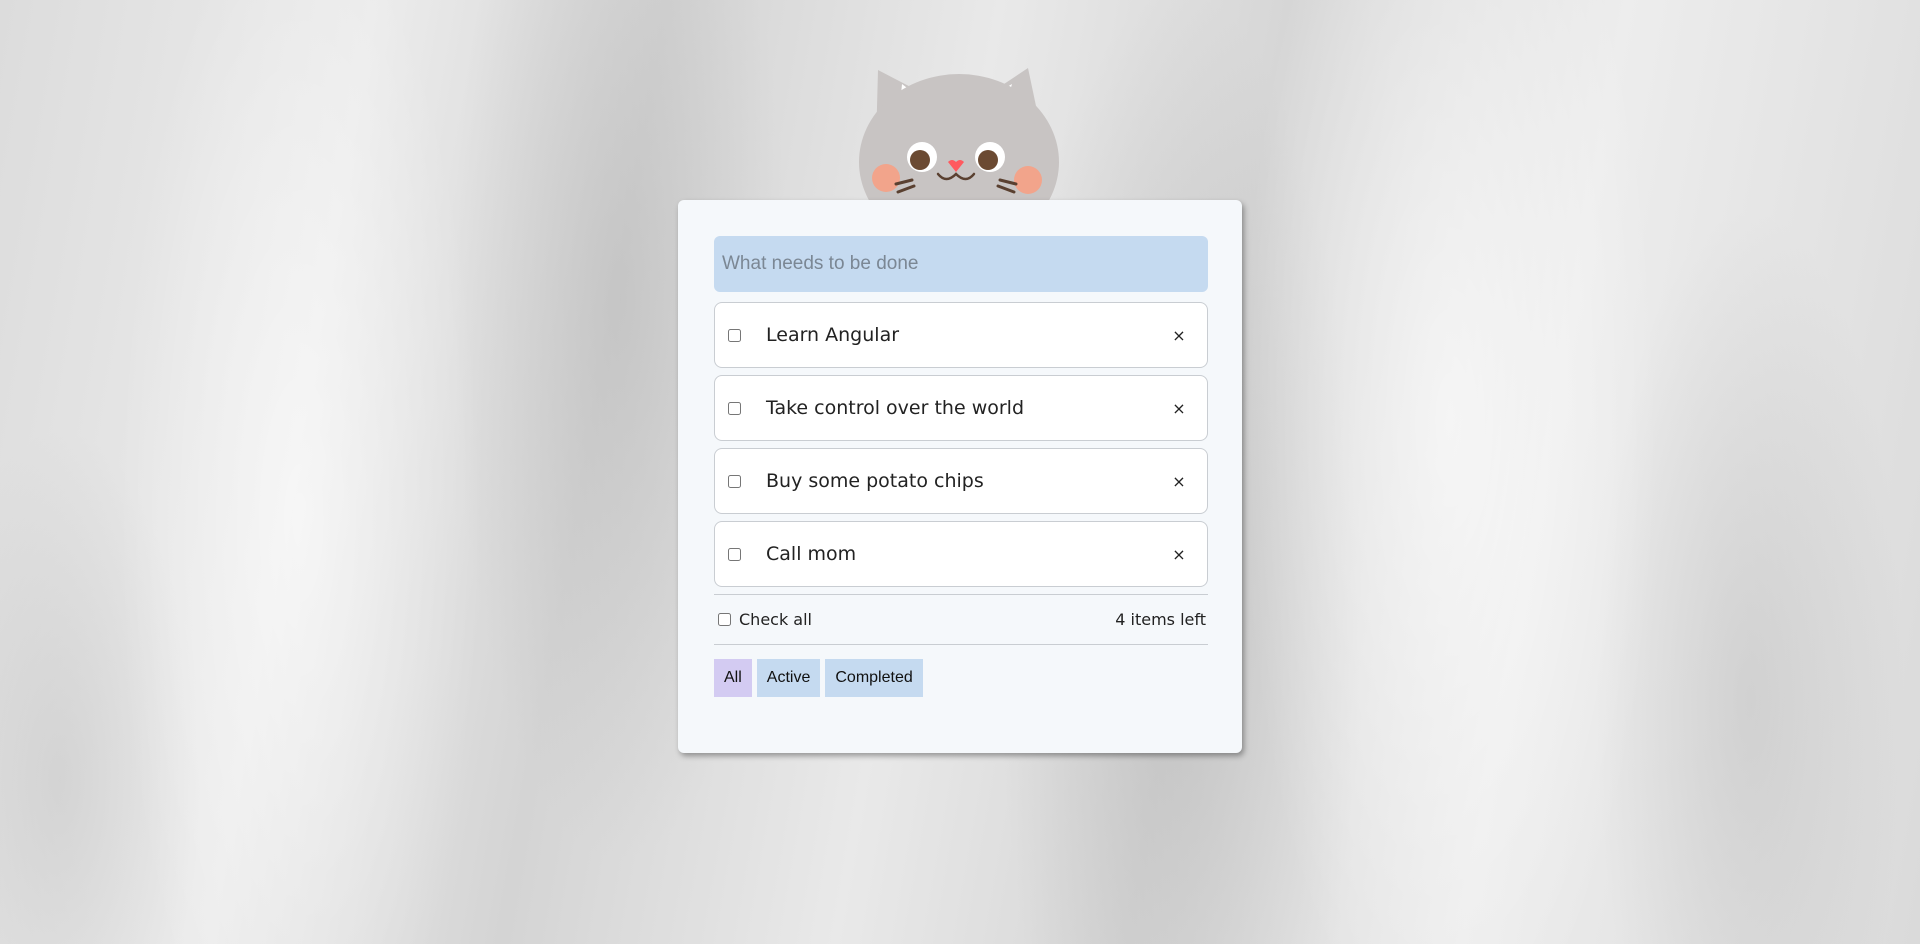 The image size is (1920, 944). Describe the element at coordinates (895, 408) in the screenshot. I see `todo-title: Take control over the world` at that location.